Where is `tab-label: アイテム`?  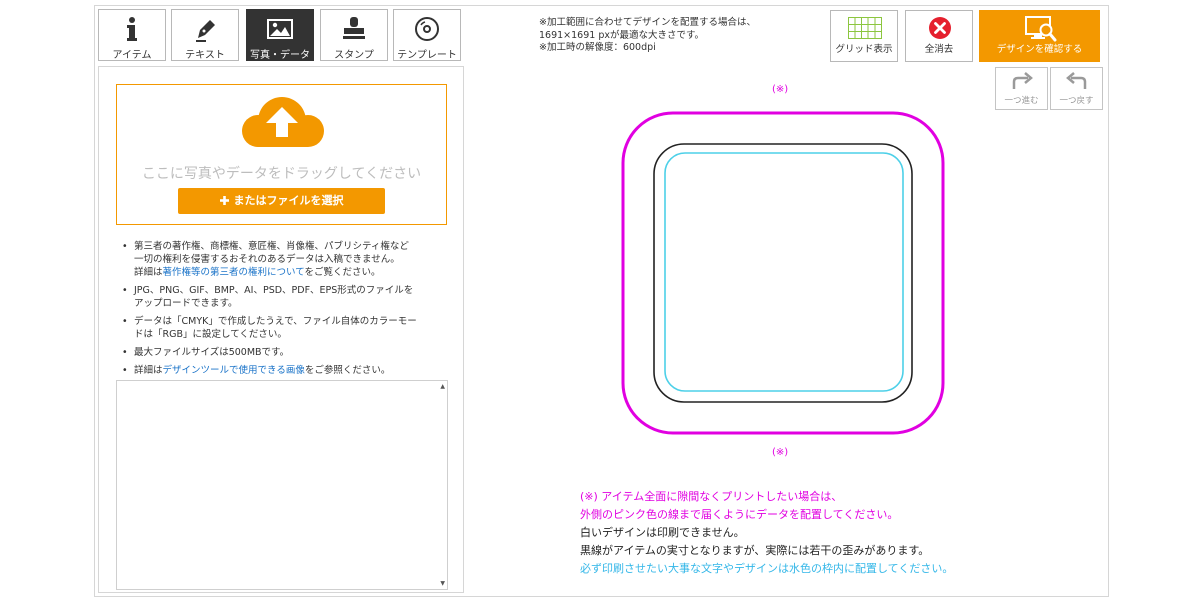 tab-label: アイテム is located at coordinates (132, 55).